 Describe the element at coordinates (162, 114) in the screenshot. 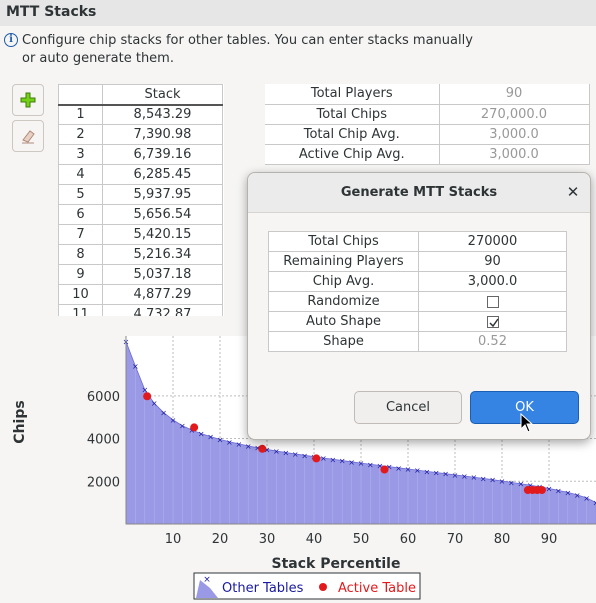

I see `stack-value-cell: 8,543.29` at that location.